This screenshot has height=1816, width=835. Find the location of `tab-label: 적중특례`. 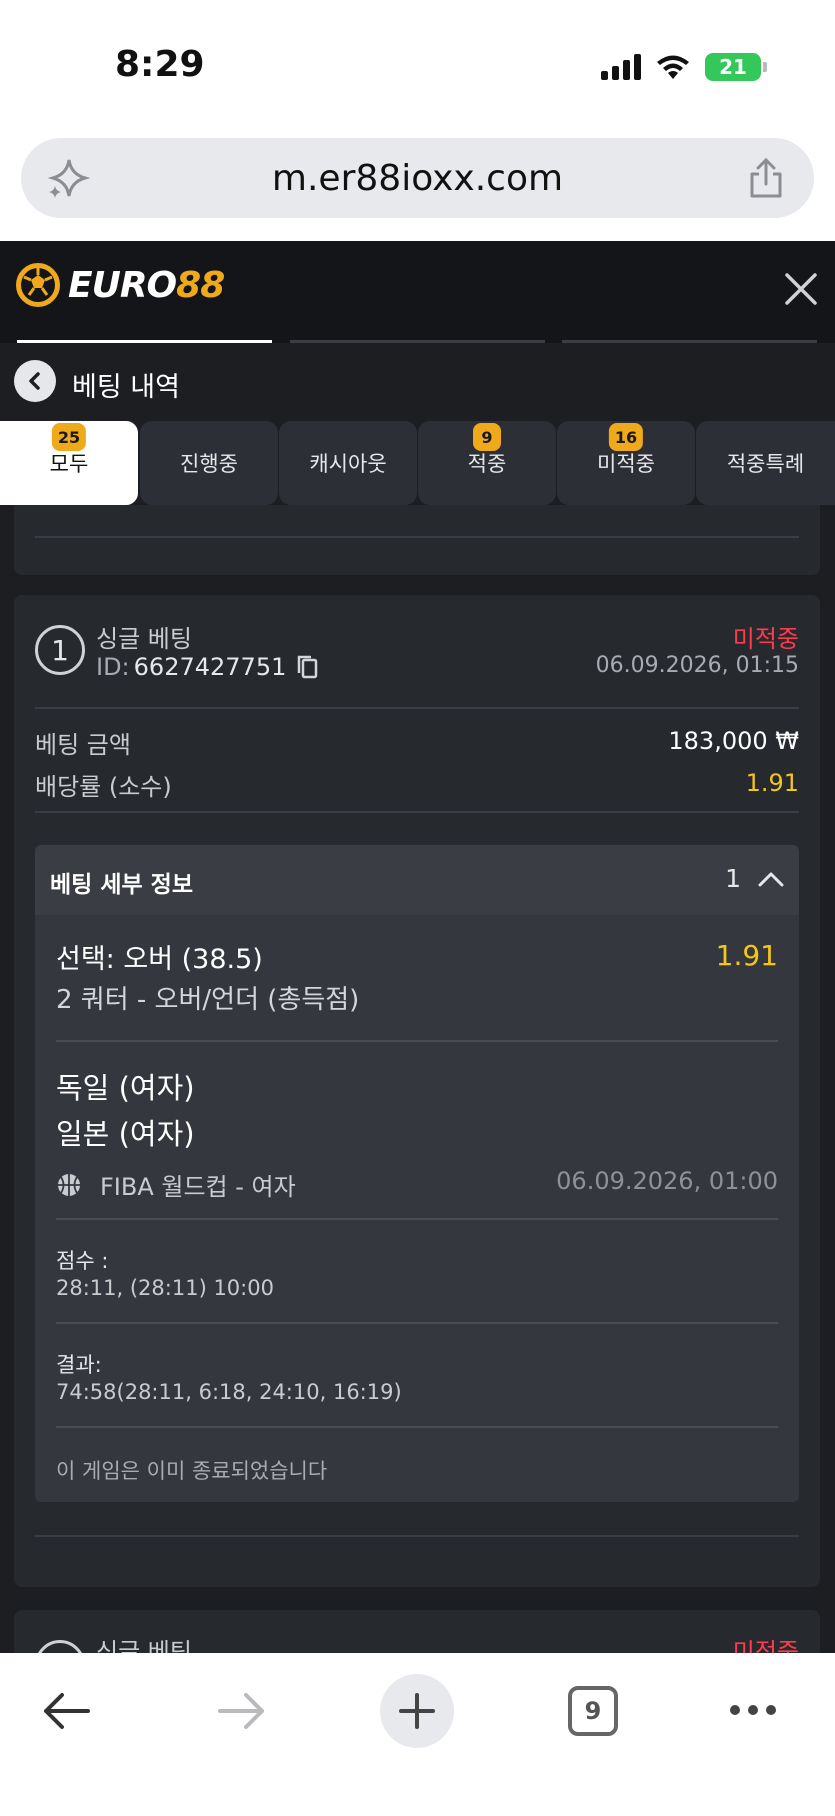

tab-label: 적중특례 is located at coordinates (765, 464).